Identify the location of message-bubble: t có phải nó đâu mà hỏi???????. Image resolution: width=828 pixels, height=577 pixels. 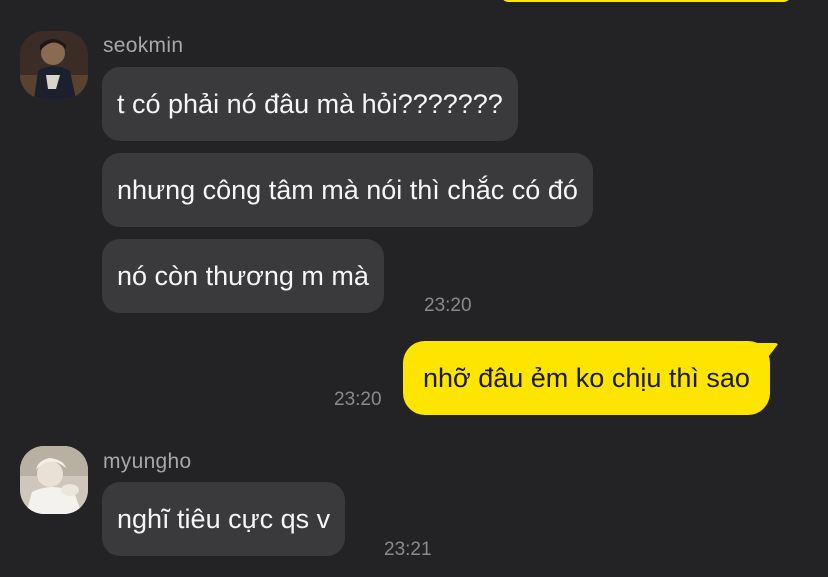
(310, 104).